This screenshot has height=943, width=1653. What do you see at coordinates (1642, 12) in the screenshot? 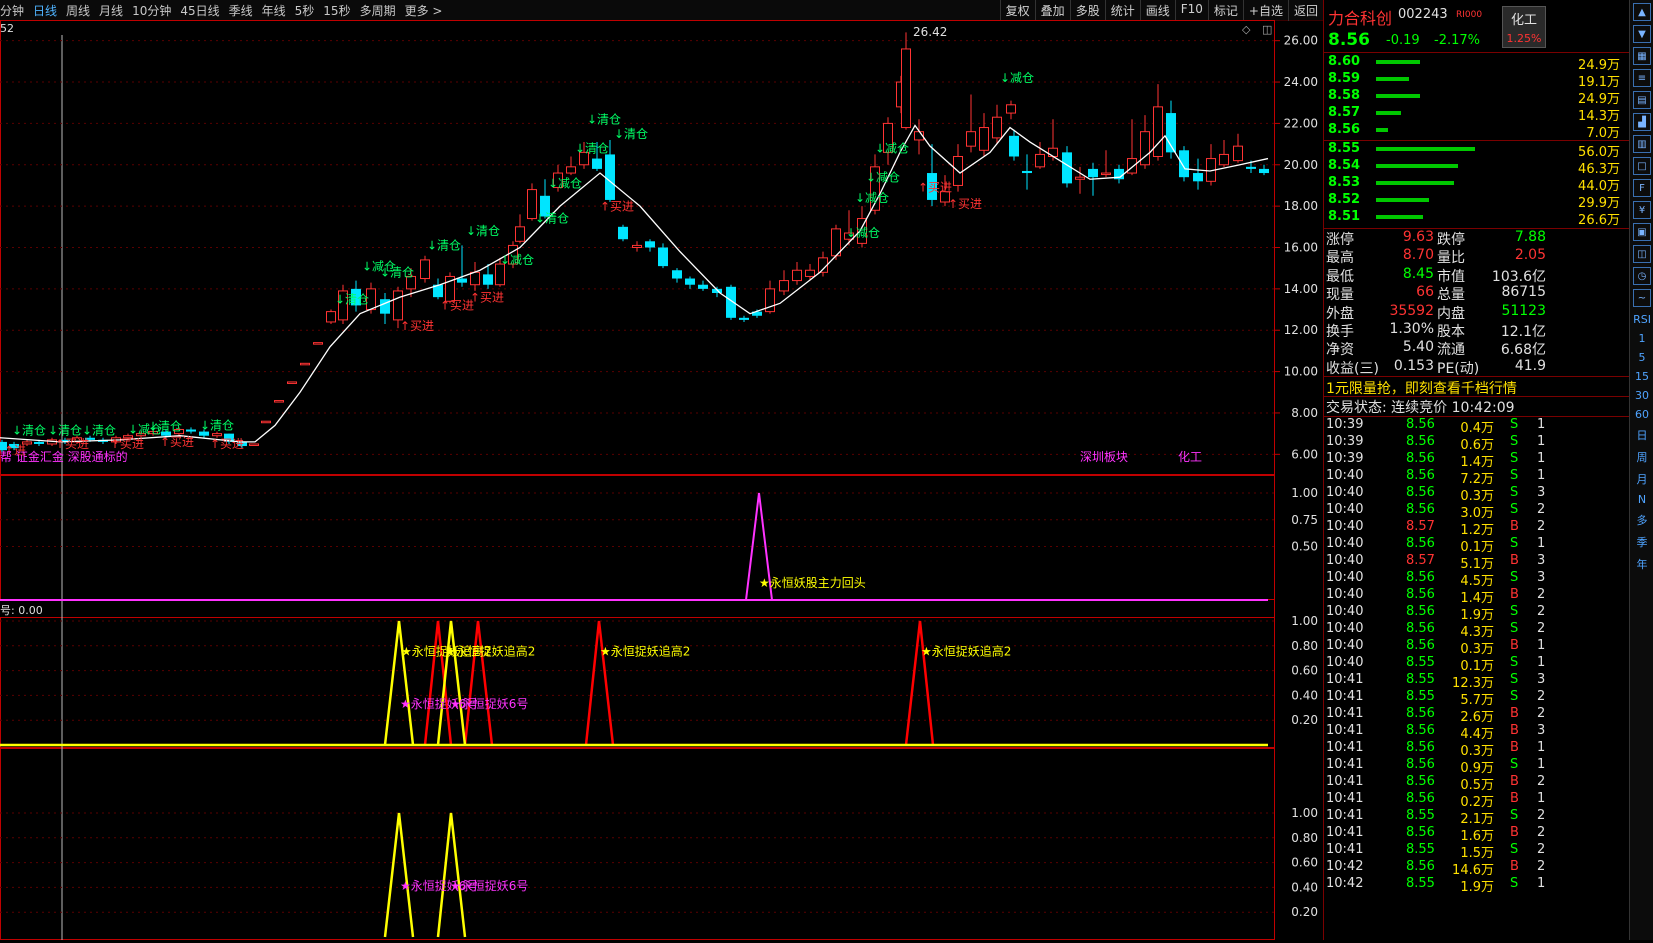
I see `scroll-up-icon: ▲` at bounding box center [1642, 12].